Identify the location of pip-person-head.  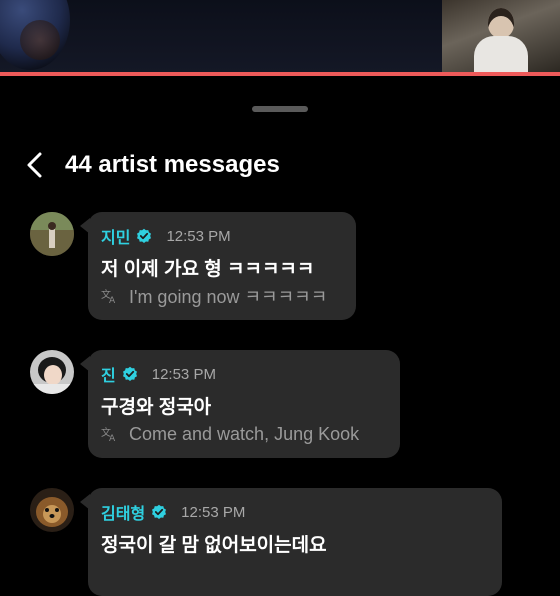
(501, 23).